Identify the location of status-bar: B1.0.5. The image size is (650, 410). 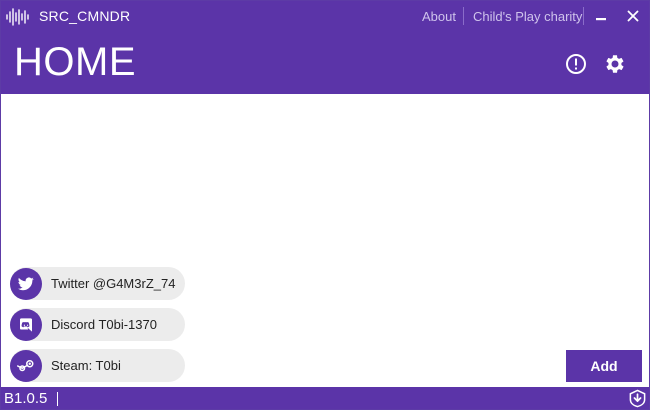
(325, 398).